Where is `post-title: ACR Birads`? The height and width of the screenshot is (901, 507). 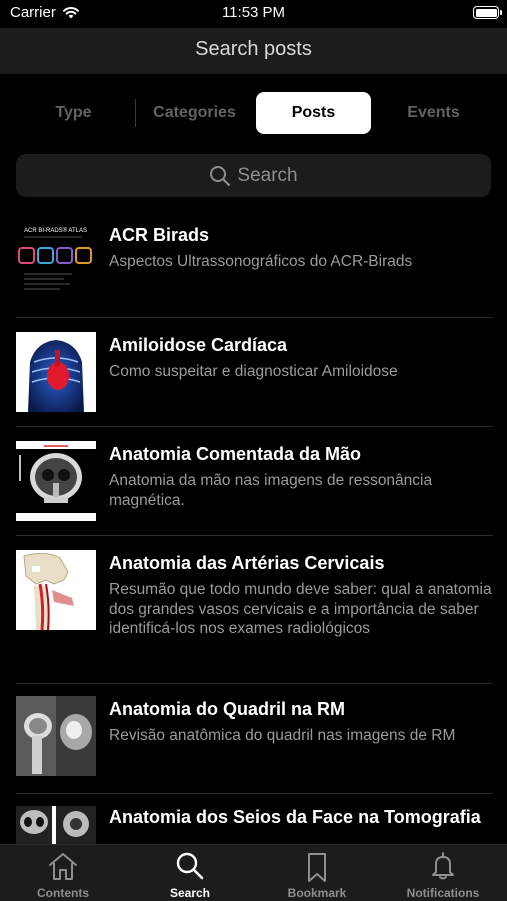
post-title: ACR Birads is located at coordinates (159, 235).